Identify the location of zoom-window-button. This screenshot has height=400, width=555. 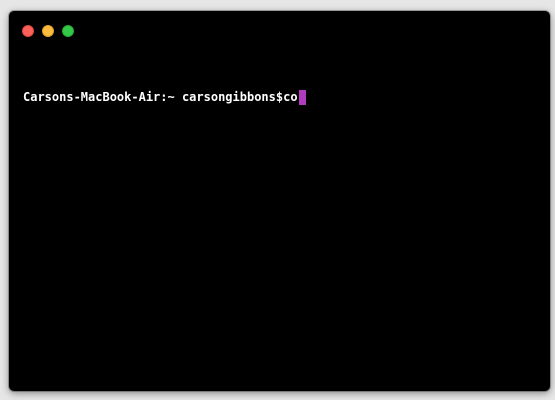
(68, 31).